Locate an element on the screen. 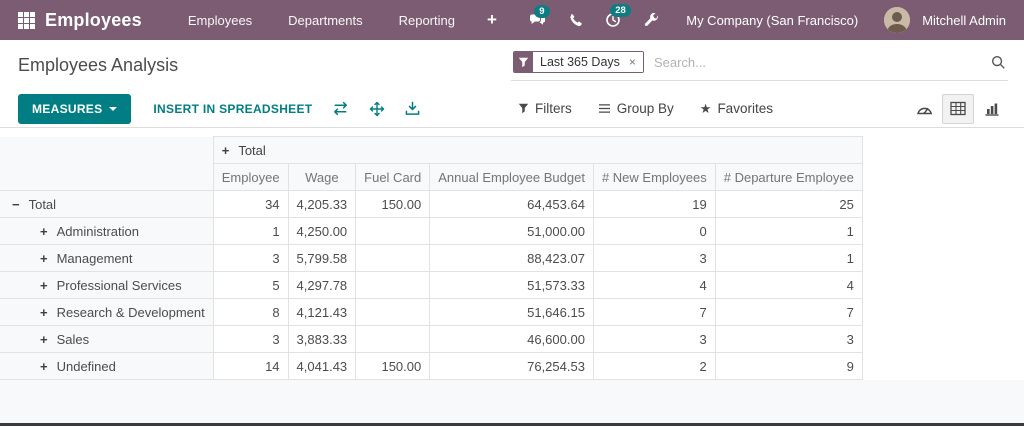 Image resolution: width=1024 pixels, height=427 pixels. measures-button: MEASURES is located at coordinates (75, 108).